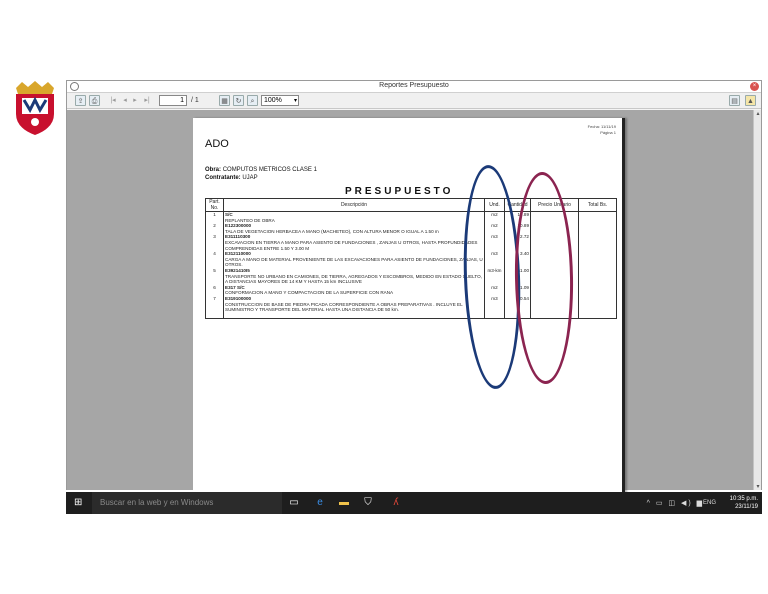 The image size is (768, 594). I want to click on print-icon: ⎙, so click(94, 100).